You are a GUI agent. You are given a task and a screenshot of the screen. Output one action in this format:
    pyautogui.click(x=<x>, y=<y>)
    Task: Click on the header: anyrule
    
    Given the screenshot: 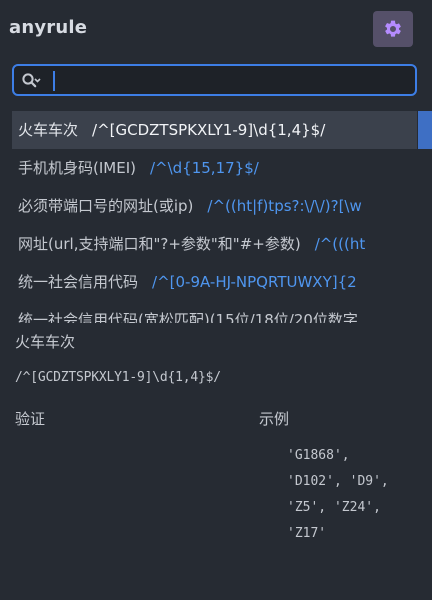 What is the action you would take?
    pyautogui.click(x=216, y=31)
    